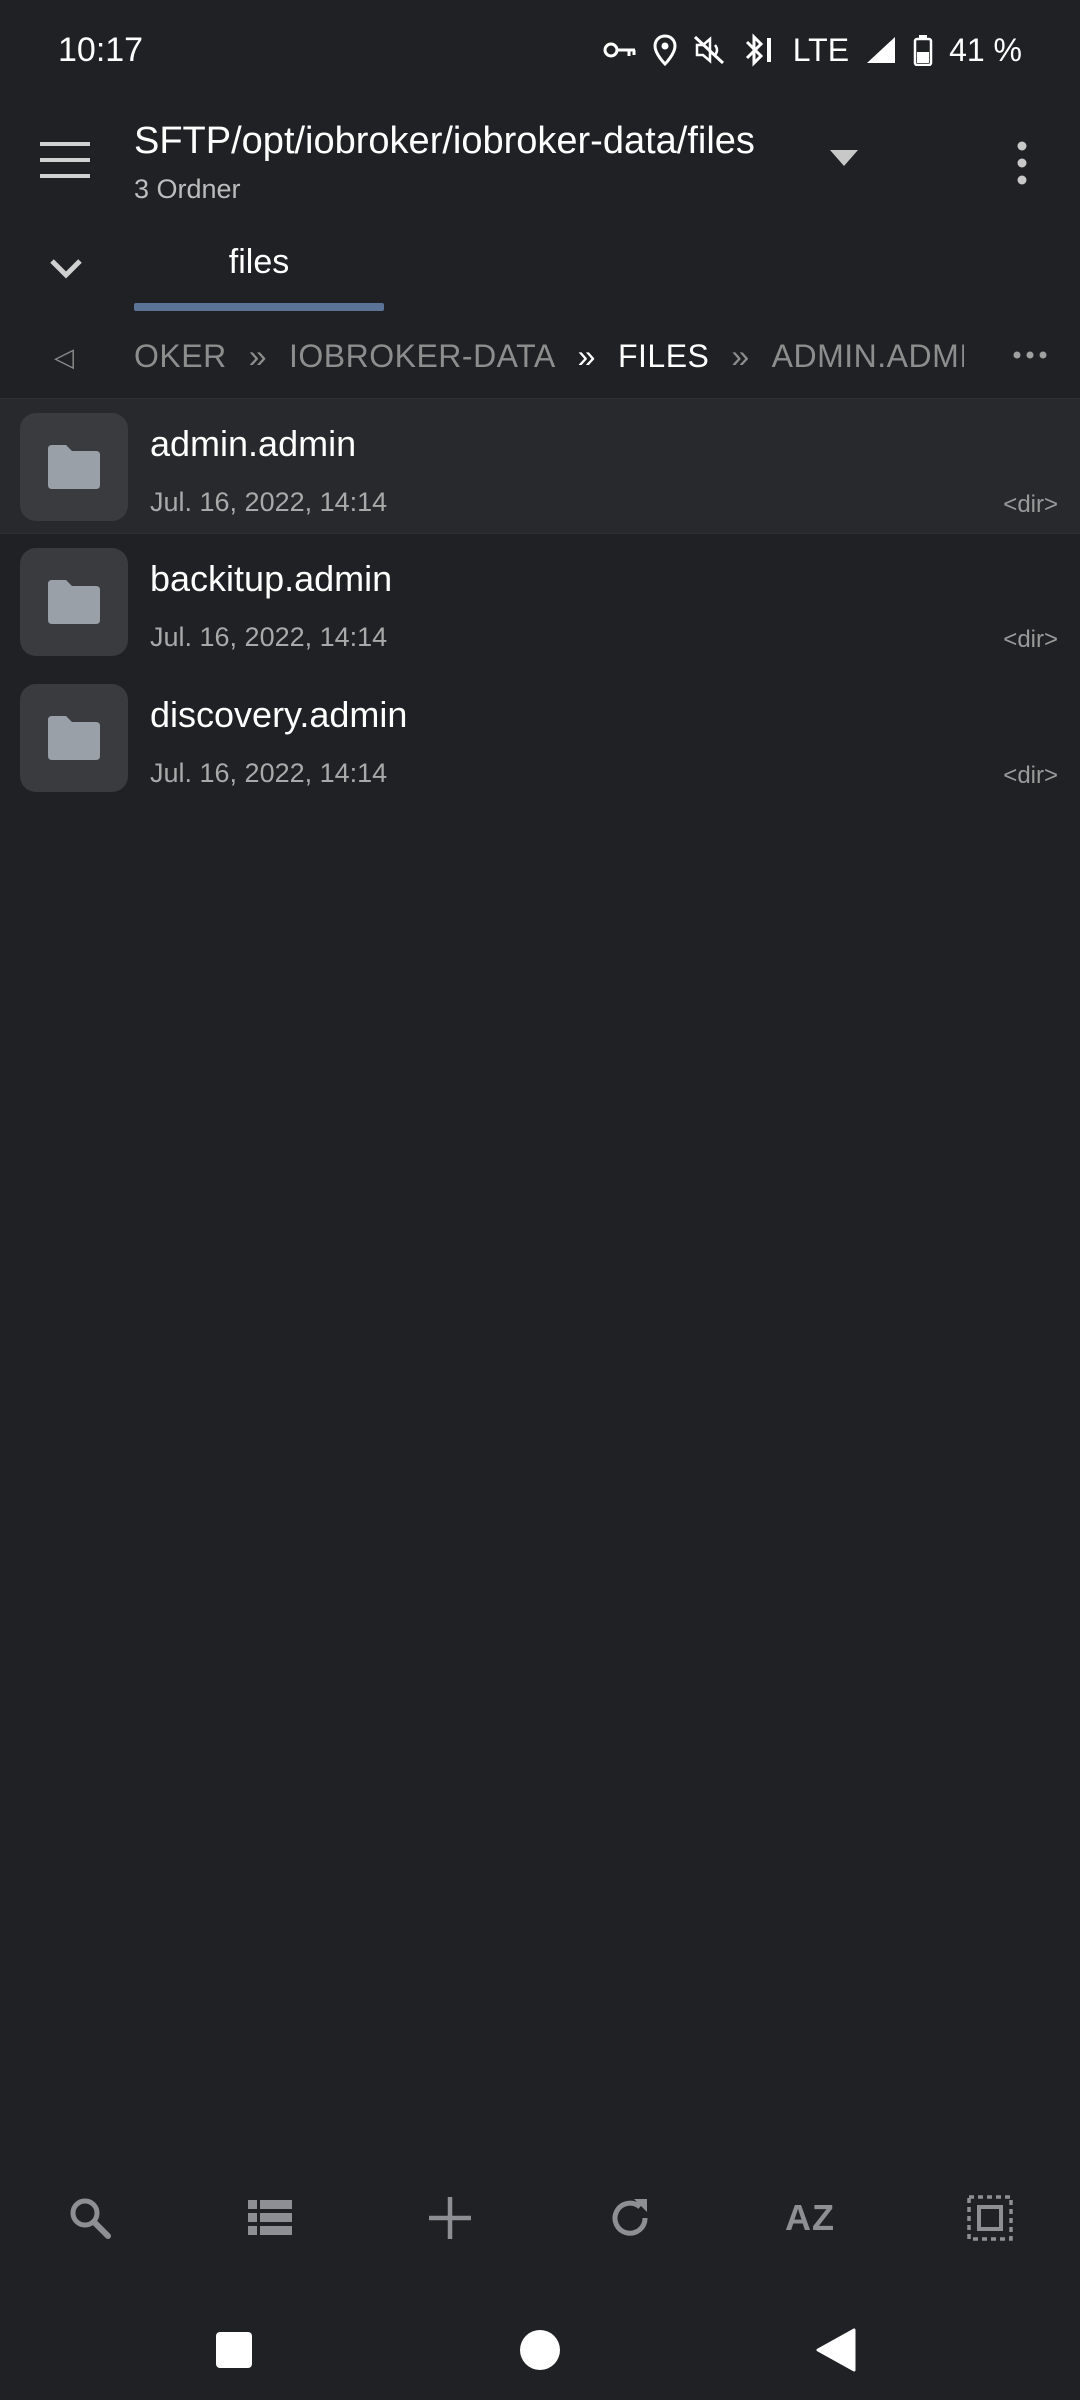  What do you see at coordinates (759, 50) in the screenshot?
I see `bluetooth-icon` at bounding box center [759, 50].